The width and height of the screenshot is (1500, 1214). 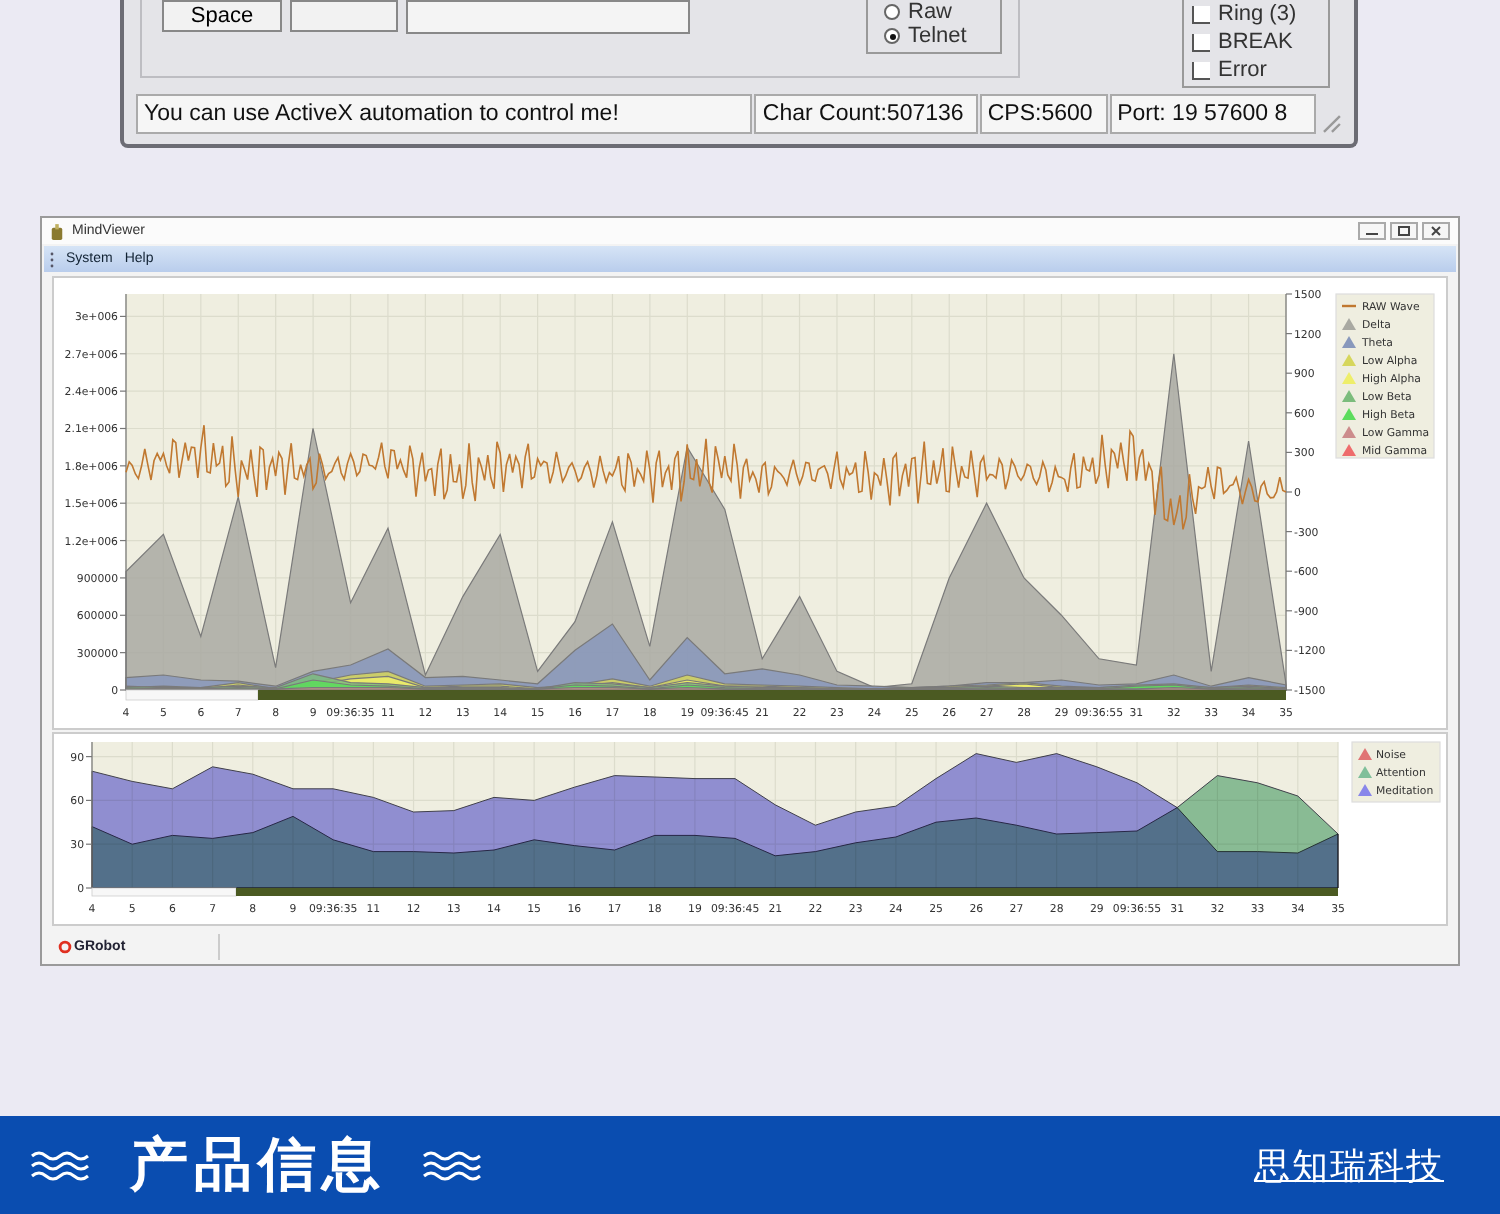 What do you see at coordinates (1213, 114) in the screenshot?
I see `port-settings: Port: 19 57600 8` at bounding box center [1213, 114].